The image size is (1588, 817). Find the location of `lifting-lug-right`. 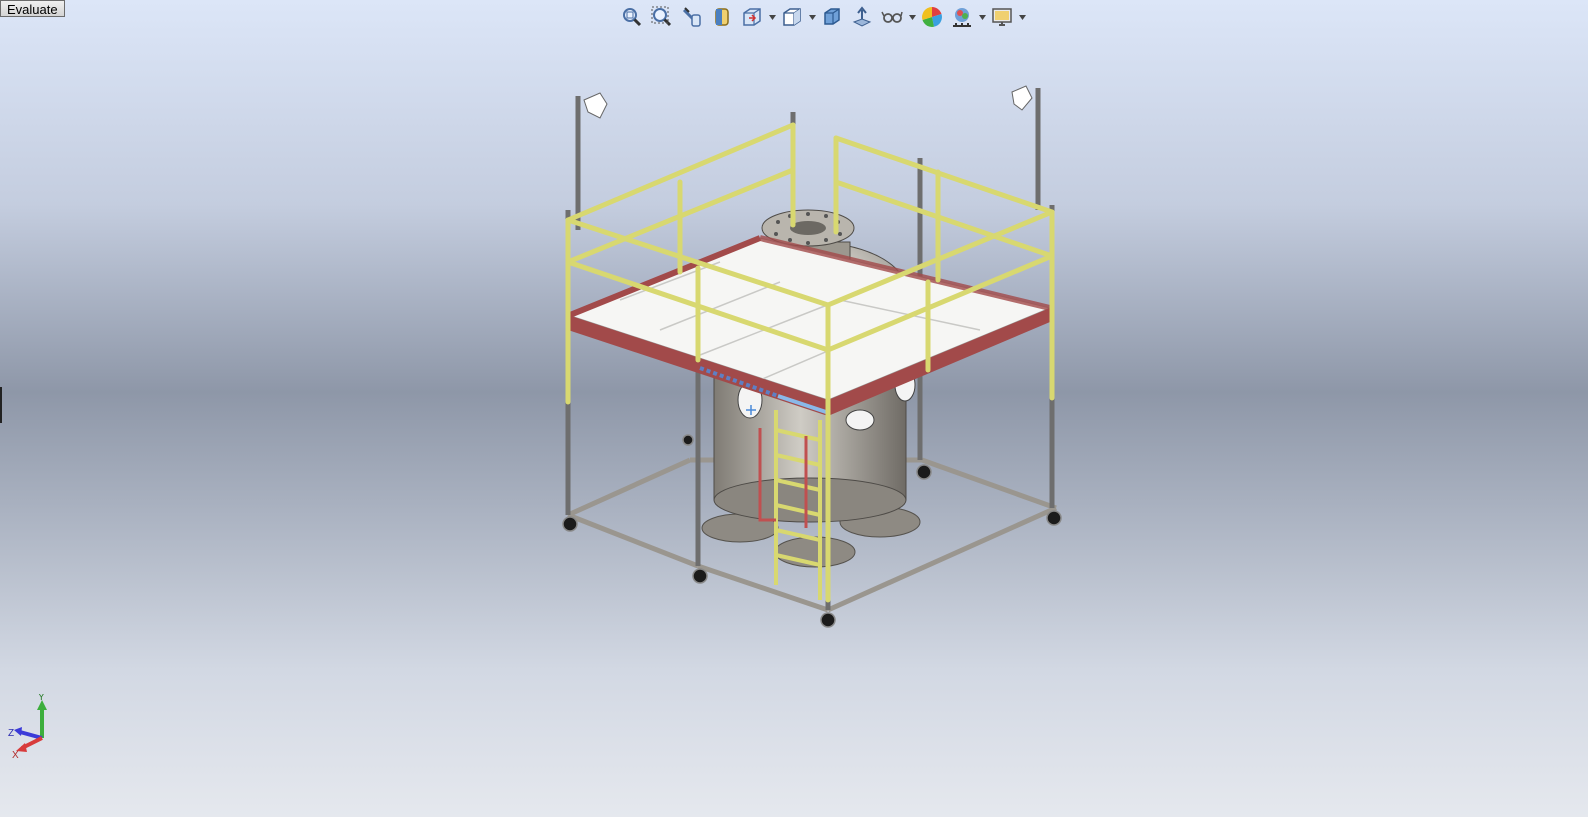

lifting-lug-right is located at coordinates (1022, 98).